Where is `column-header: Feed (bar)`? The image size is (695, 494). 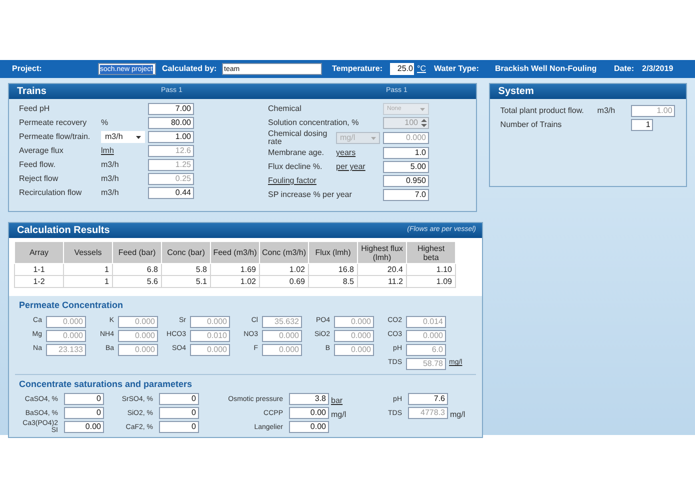
column-header: Feed (bar) is located at coordinates (137, 253).